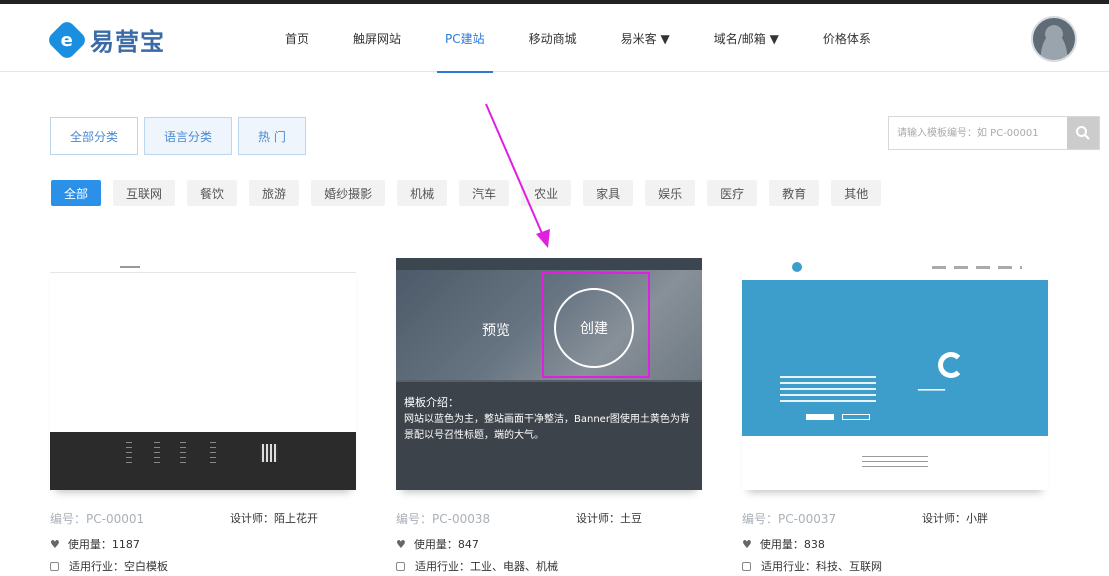  I want to click on preview-button: 预览, so click(496, 330).